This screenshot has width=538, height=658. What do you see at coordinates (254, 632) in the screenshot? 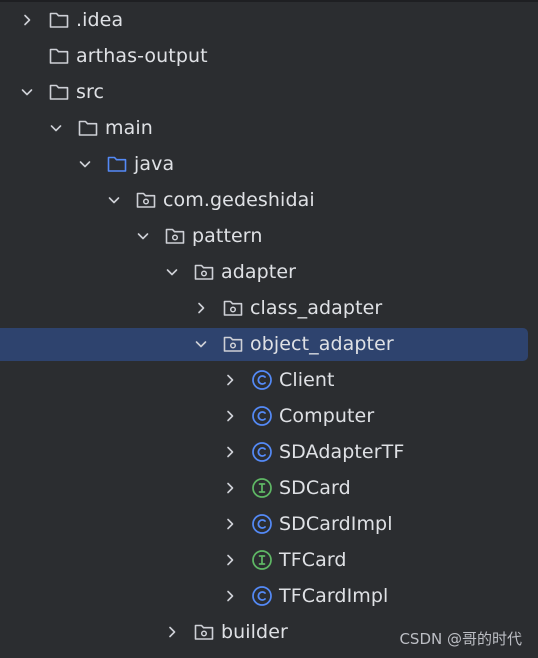
I see `tree-item-label: builder` at bounding box center [254, 632].